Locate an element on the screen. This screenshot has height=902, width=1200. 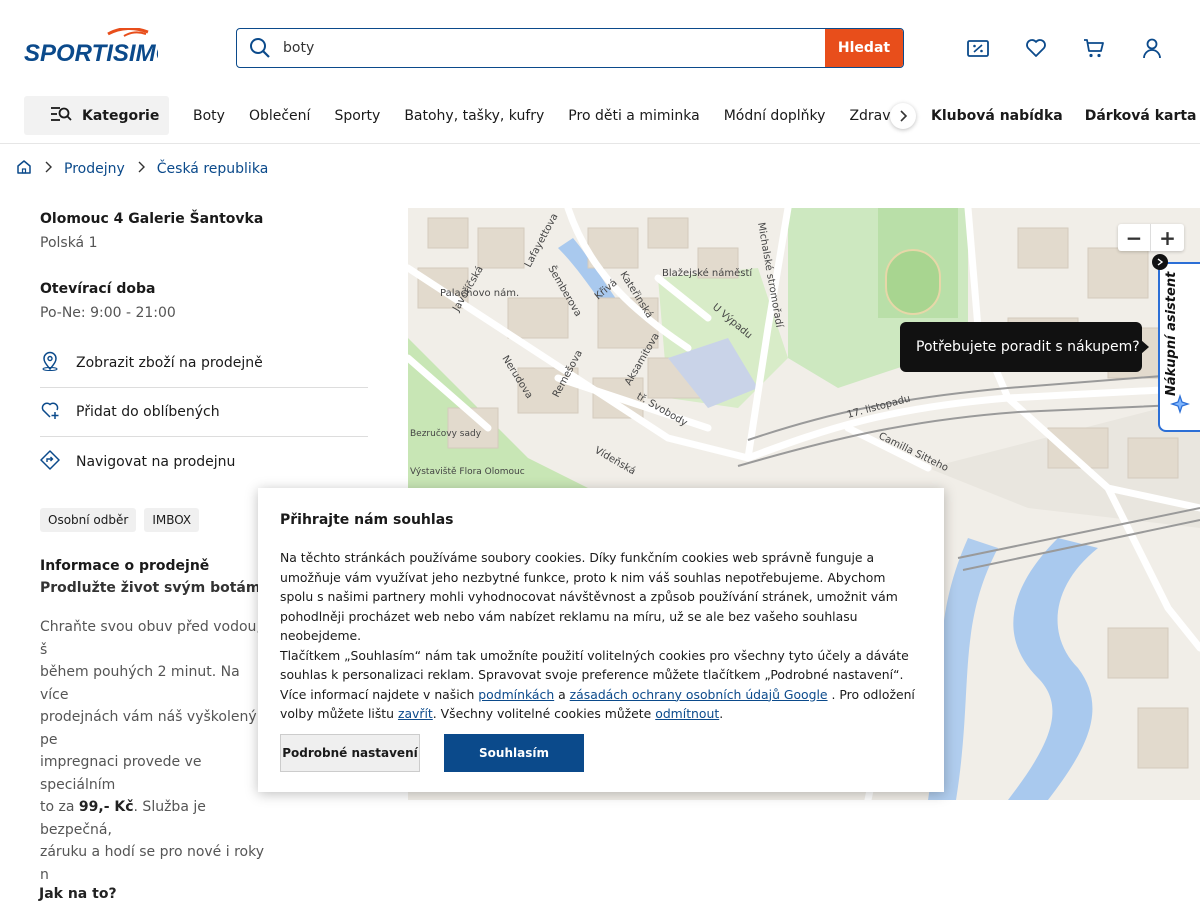
map-zoom-controls: − + is located at coordinates (1151, 237).